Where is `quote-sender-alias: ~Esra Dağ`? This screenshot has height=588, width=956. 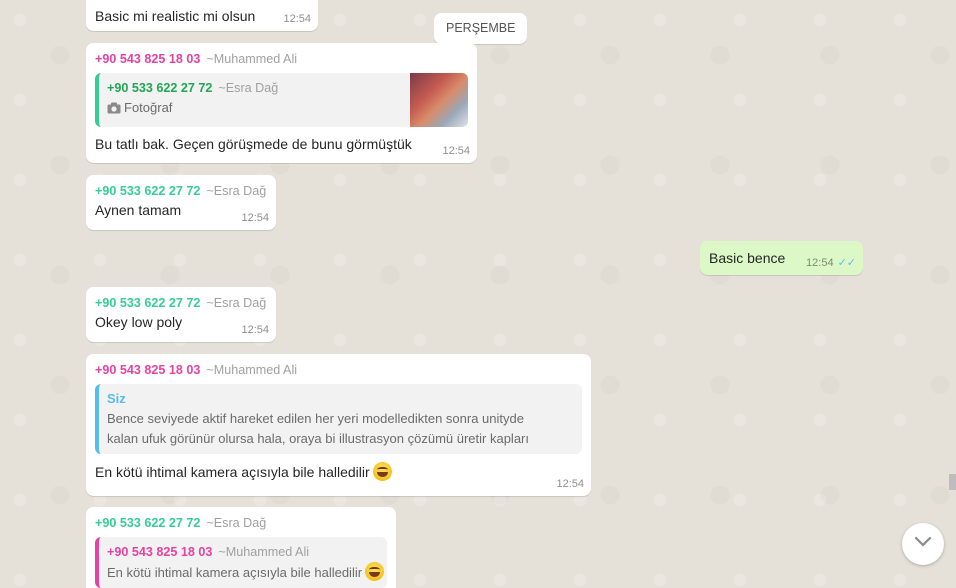
quote-sender-alias: ~Esra Dağ is located at coordinates (248, 88).